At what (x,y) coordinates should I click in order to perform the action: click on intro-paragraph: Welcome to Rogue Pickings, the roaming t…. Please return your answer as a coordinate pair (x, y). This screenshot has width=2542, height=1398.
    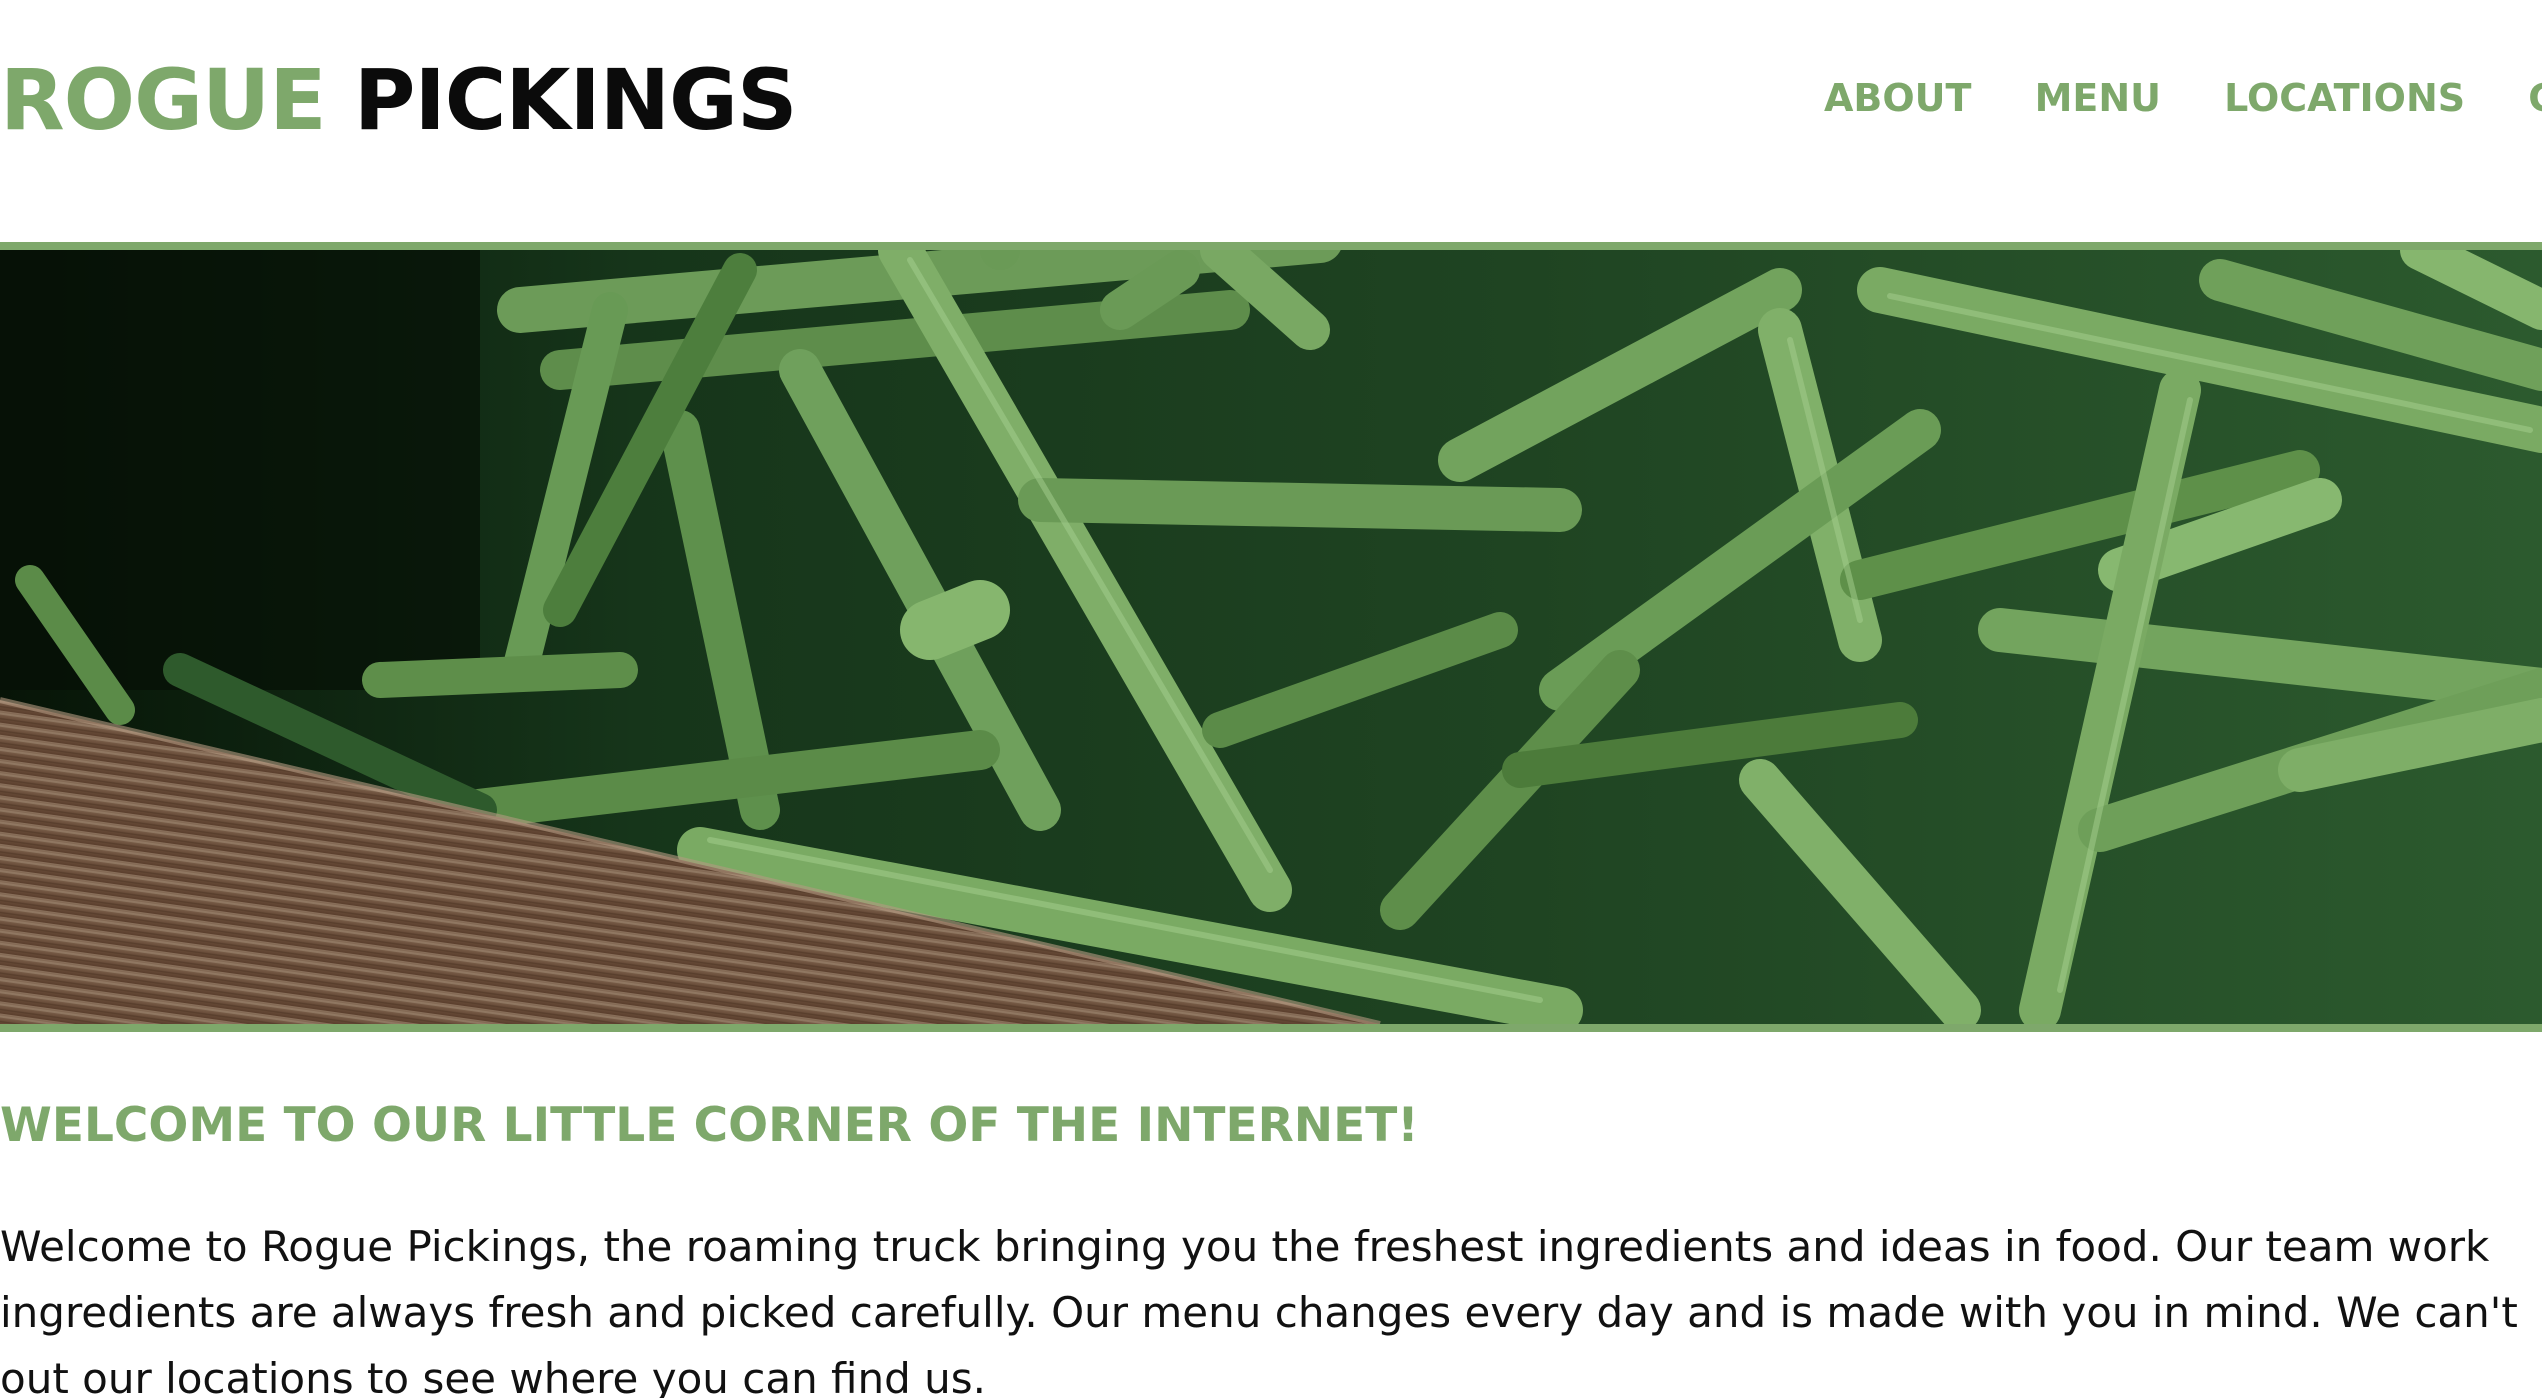
    Looking at the image, I should click on (1271, 1306).